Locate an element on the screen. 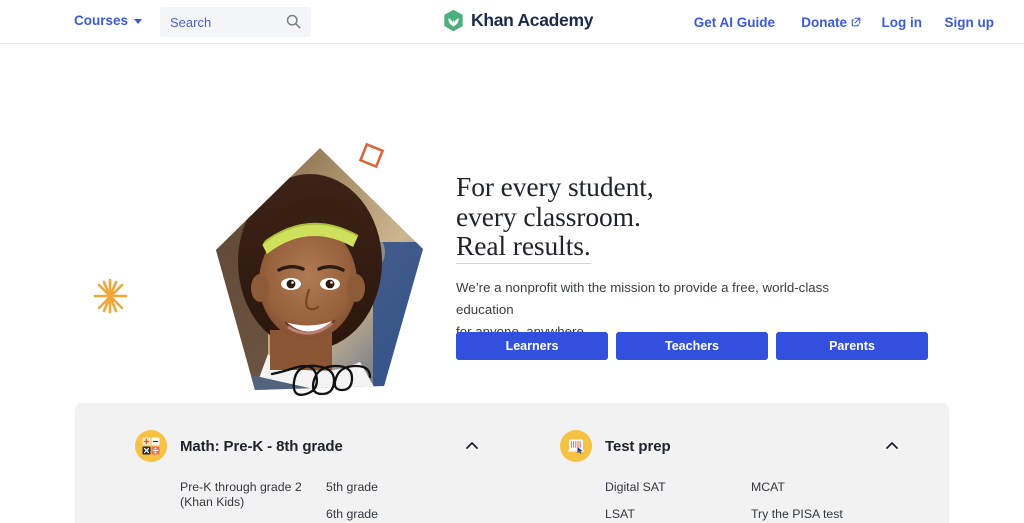 The height and width of the screenshot is (523, 1024). search-icon is located at coordinates (293, 21).